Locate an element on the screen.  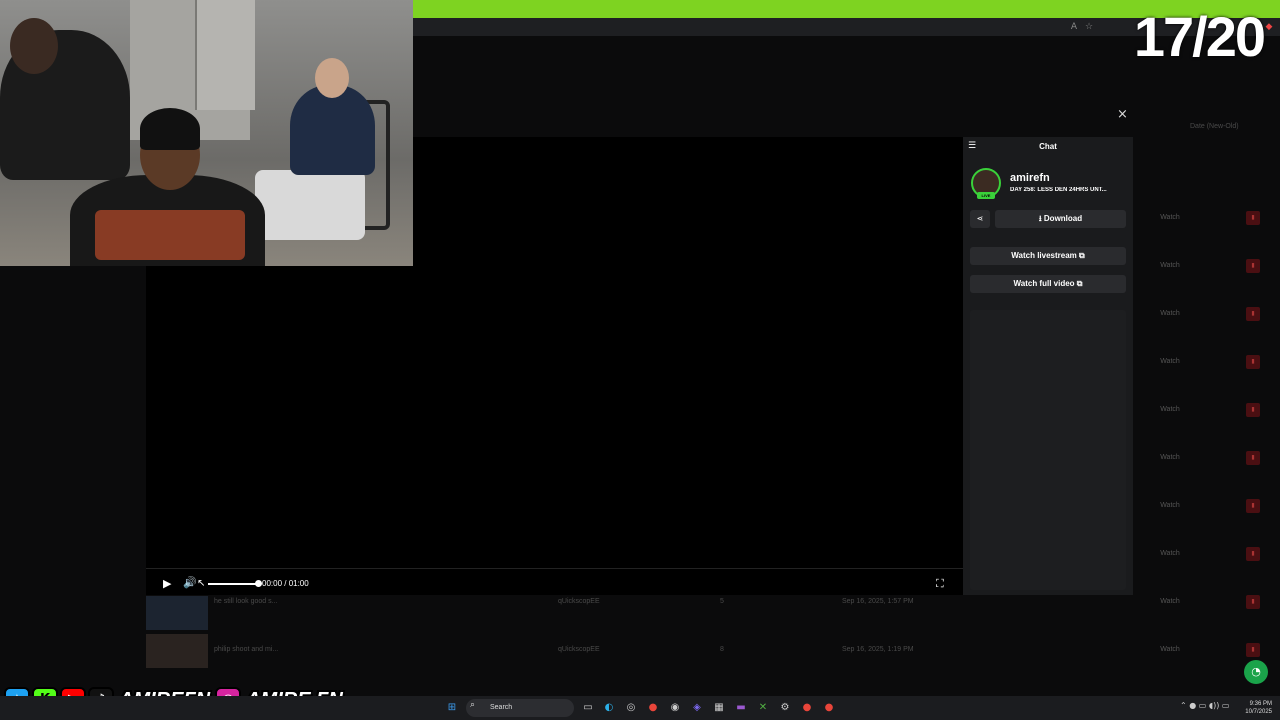
obs-icon: ◉ is located at coordinates (675, 708).